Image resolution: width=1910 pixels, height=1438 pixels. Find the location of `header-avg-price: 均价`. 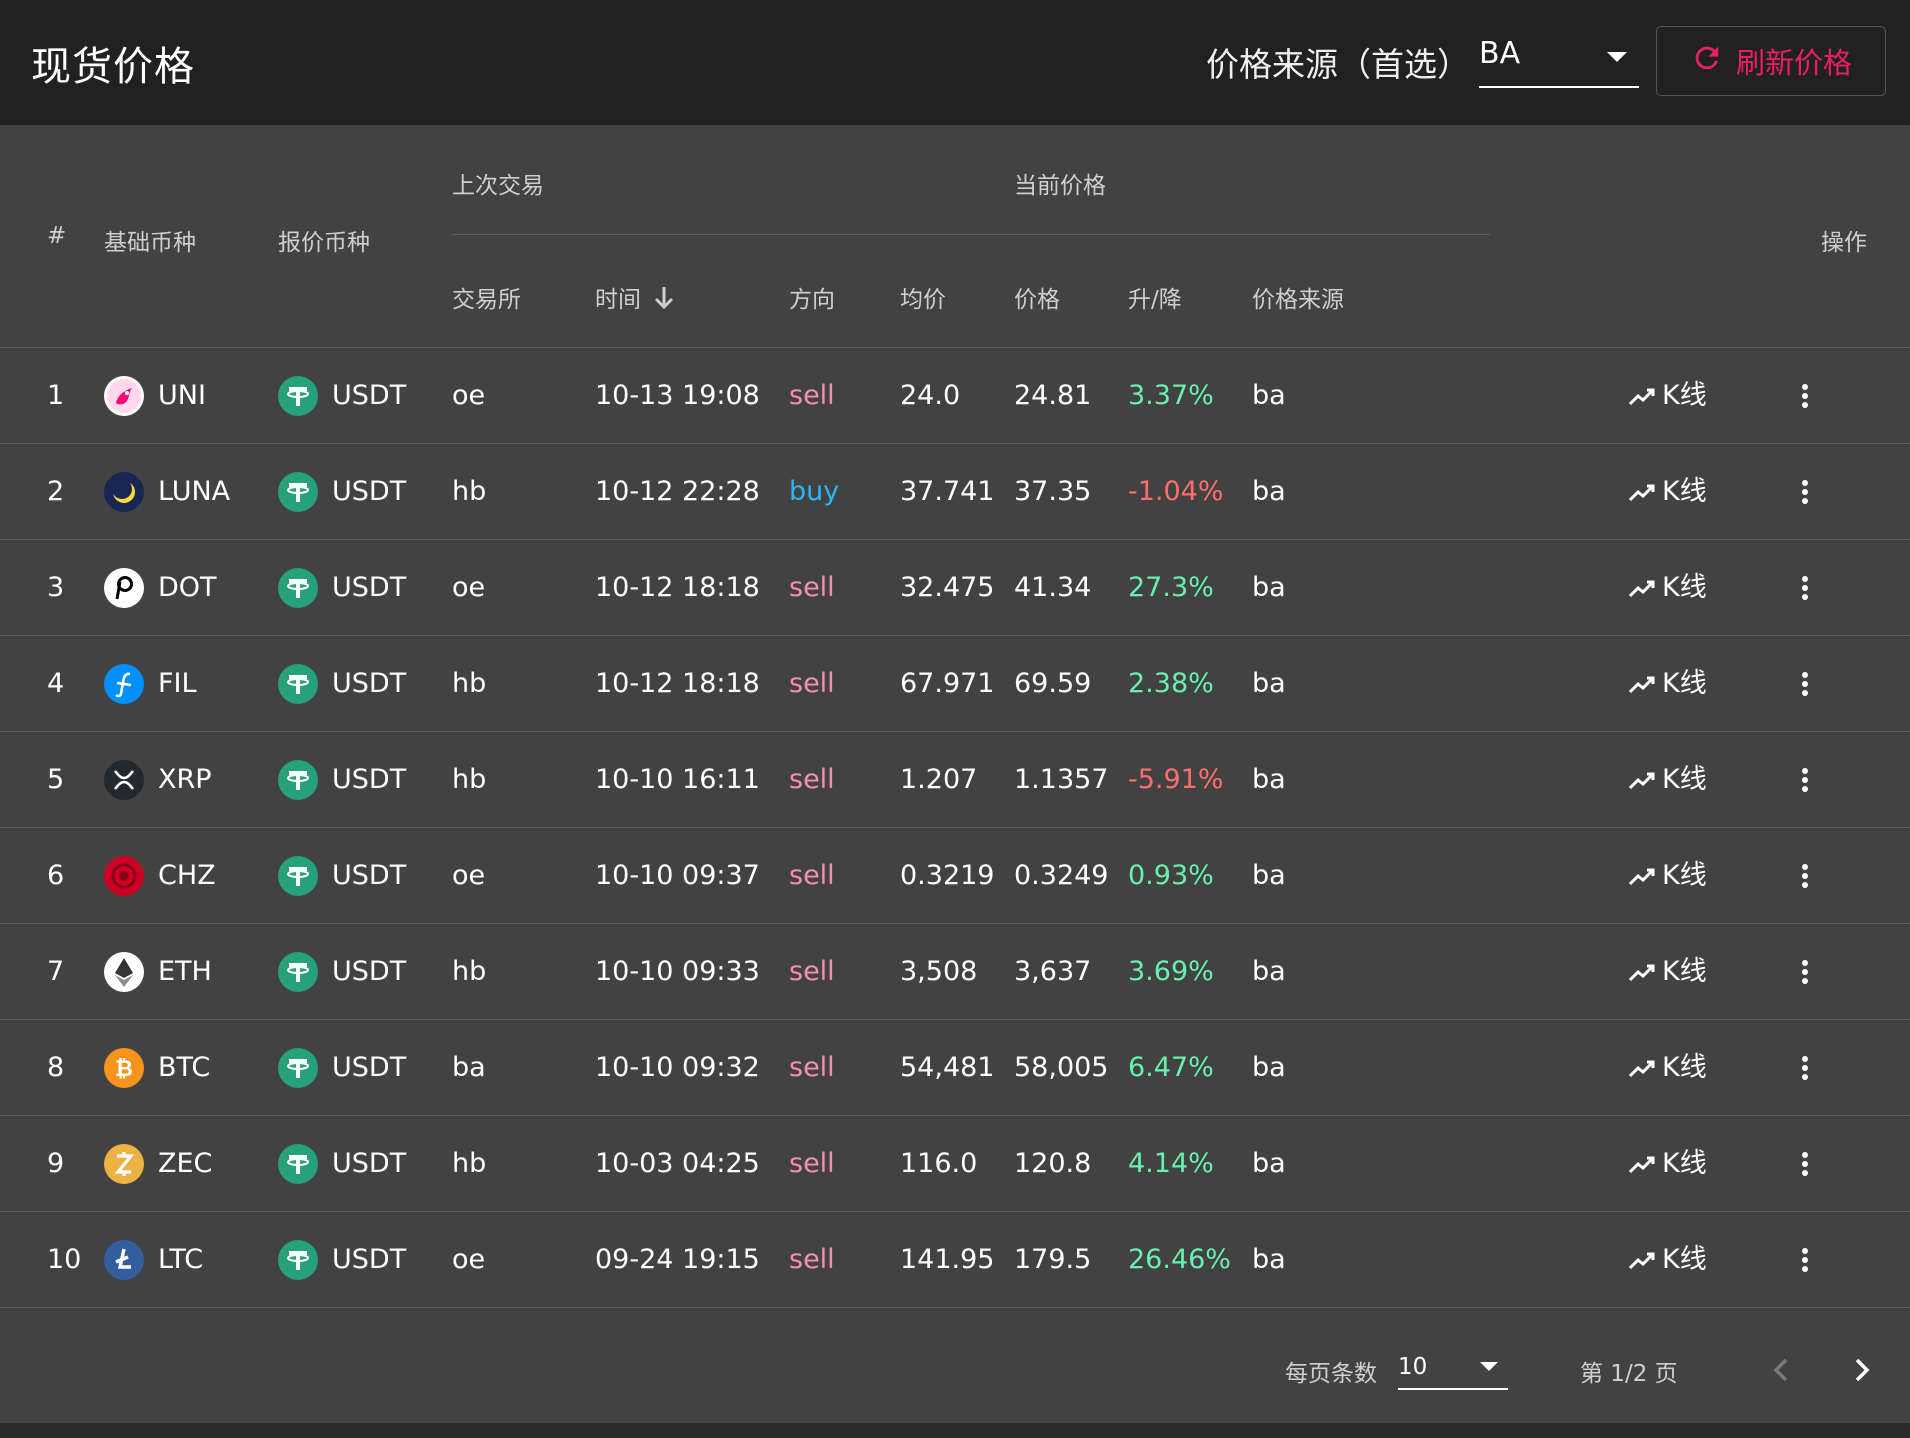

header-avg-price: 均价 is located at coordinates (923, 300).